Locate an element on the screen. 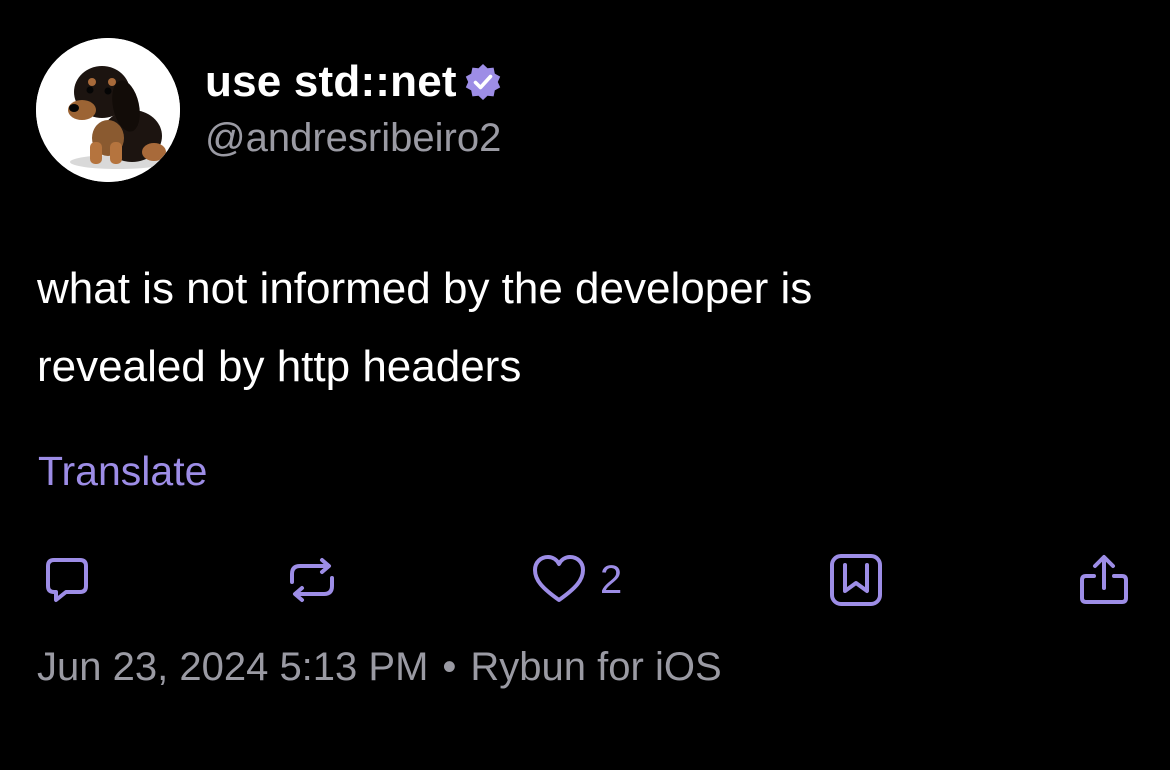 The image size is (1170, 770). post-client: Rybun for iOS is located at coordinates (595, 667).